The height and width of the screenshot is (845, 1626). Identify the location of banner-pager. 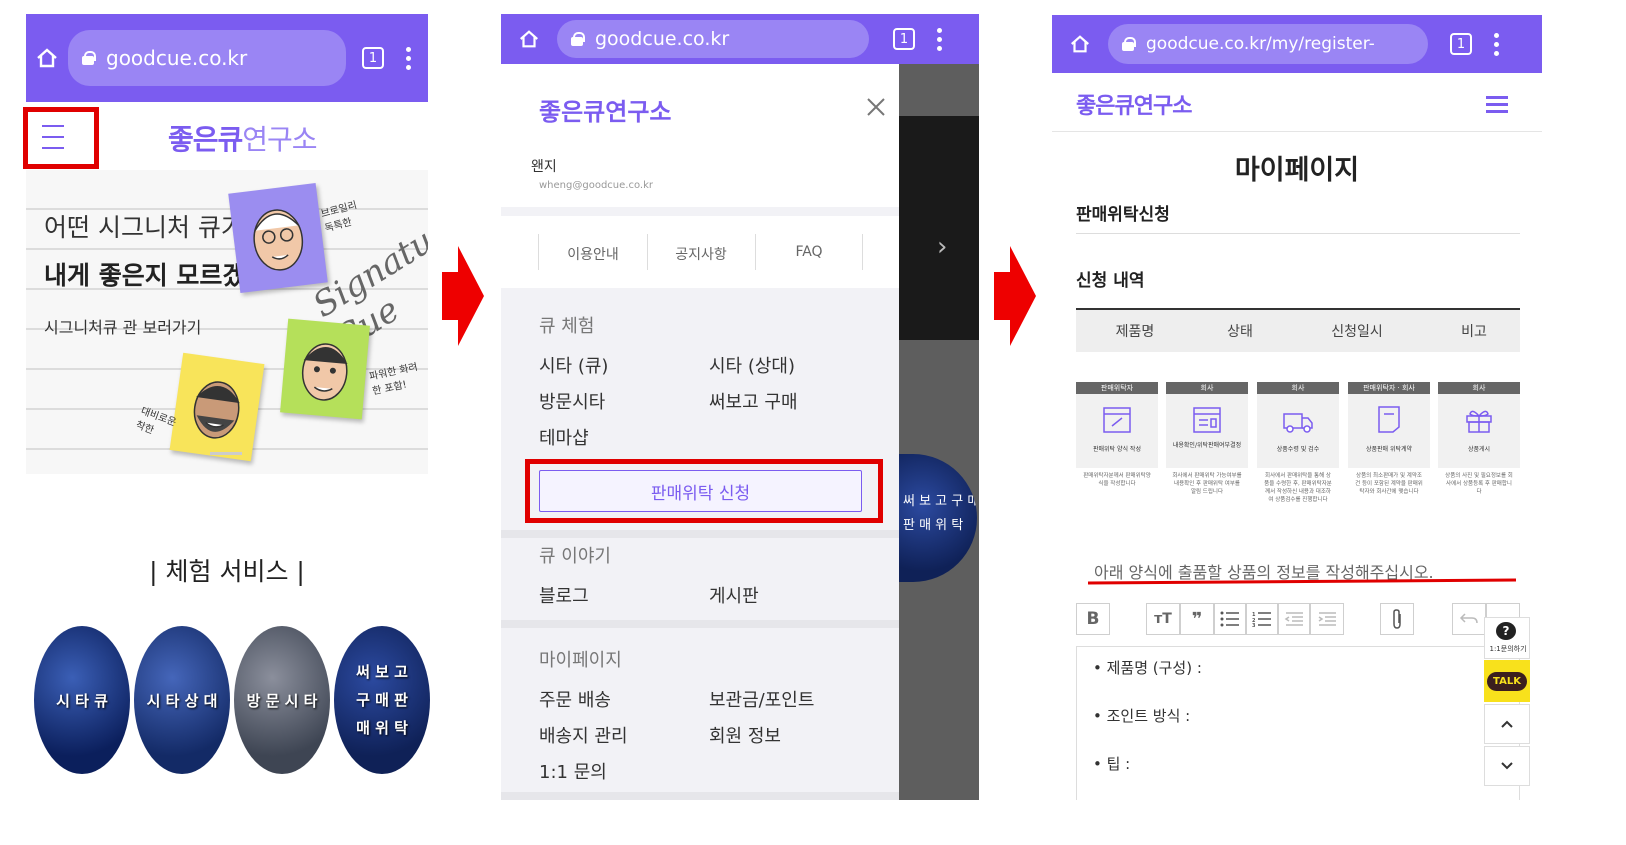
(226, 453).